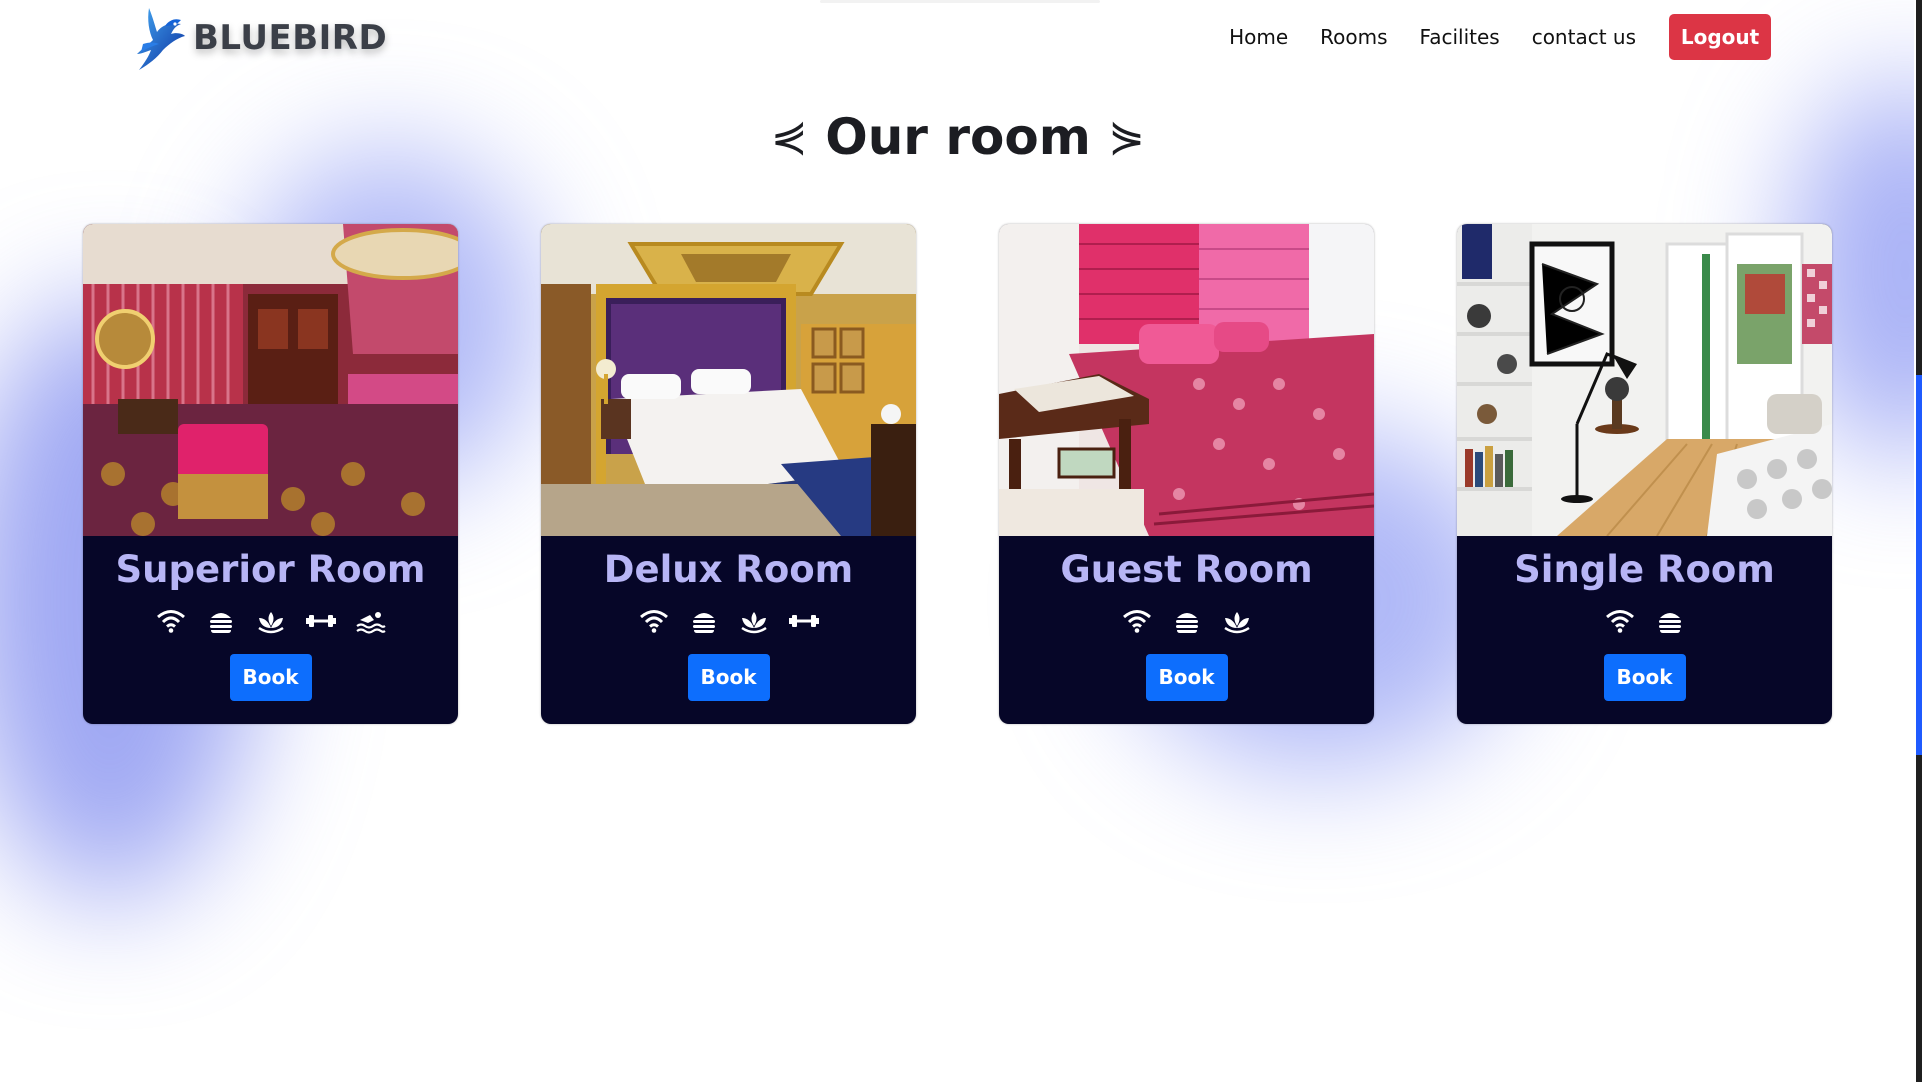  Describe the element at coordinates (270, 569) in the screenshot. I see `room-name: Superior Room` at that location.